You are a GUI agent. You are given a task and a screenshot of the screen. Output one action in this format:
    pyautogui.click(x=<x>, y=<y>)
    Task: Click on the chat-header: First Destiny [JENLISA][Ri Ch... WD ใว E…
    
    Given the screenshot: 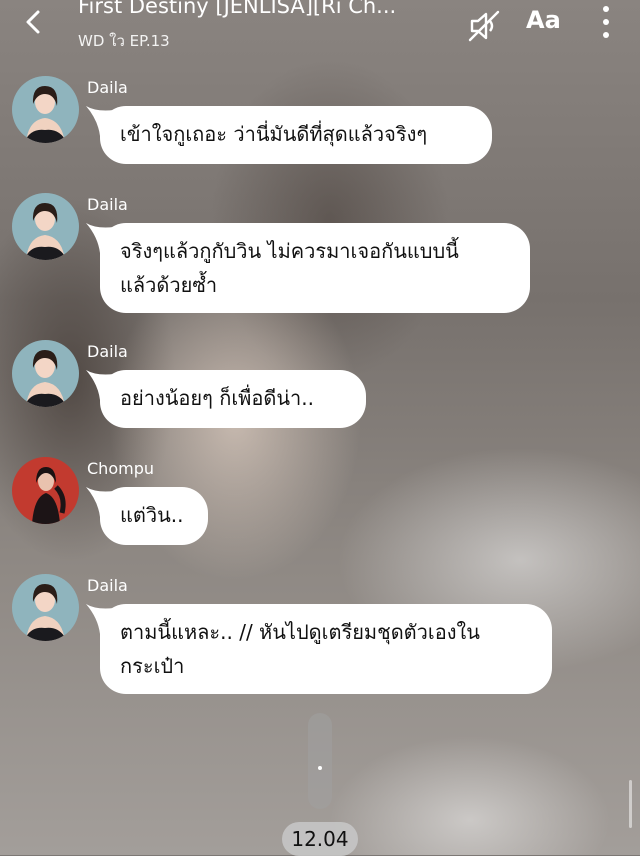 What is the action you would take?
    pyautogui.click(x=320, y=27)
    